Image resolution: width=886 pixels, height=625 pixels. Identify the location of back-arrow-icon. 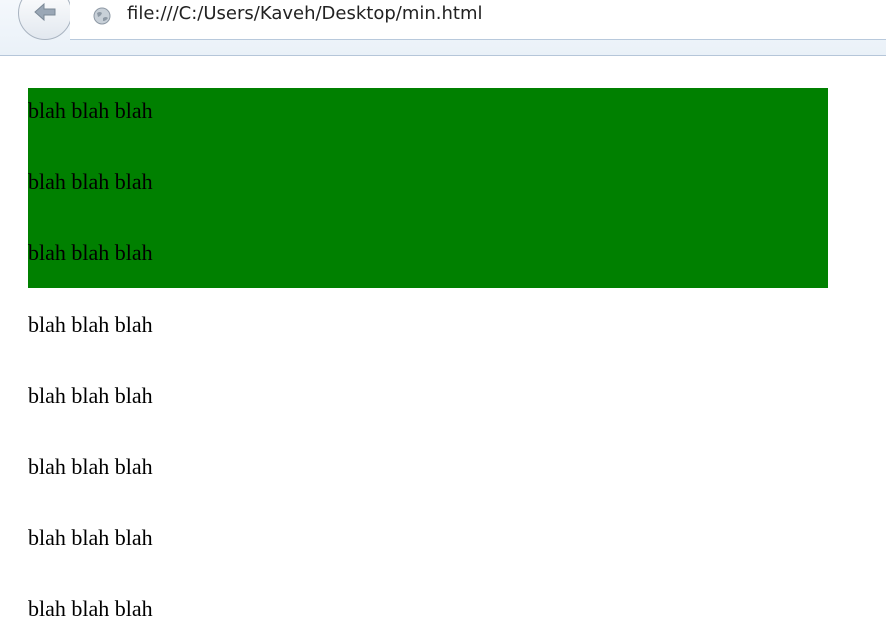
(45, 12).